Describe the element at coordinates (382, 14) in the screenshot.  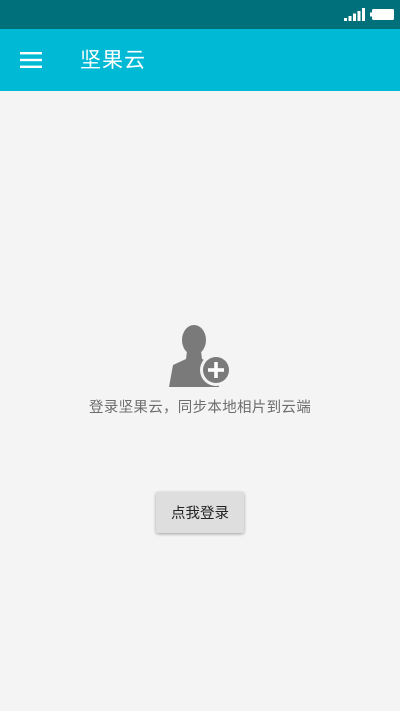
I see `battery-icon` at that location.